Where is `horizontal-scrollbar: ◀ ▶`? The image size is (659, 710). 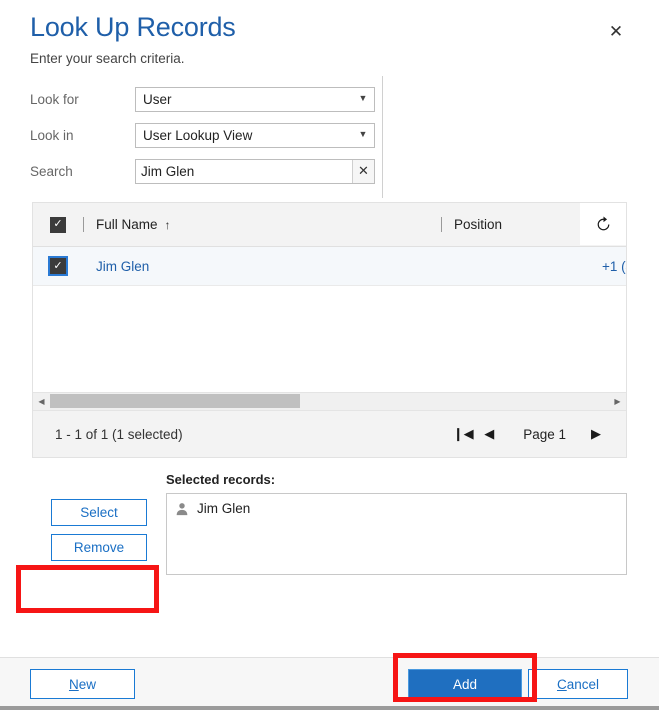 horizontal-scrollbar: ◀ ▶ is located at coordinates (329, 401).